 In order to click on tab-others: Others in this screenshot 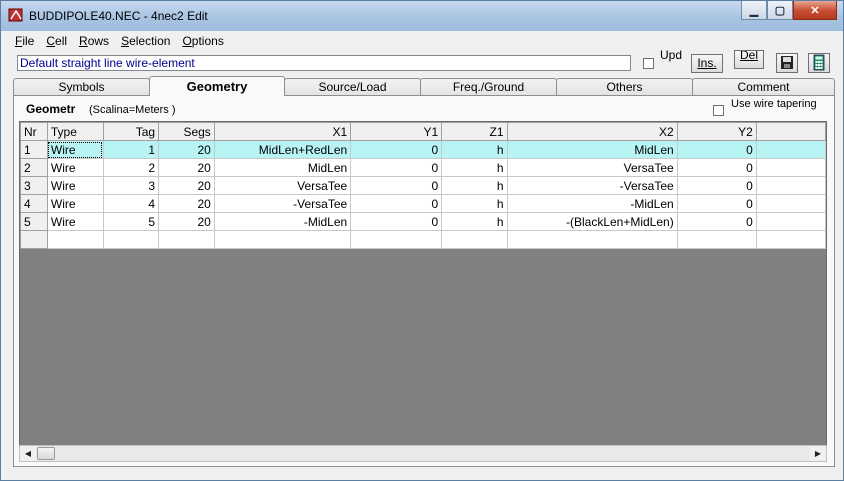, I will do `click(624, 86)`.